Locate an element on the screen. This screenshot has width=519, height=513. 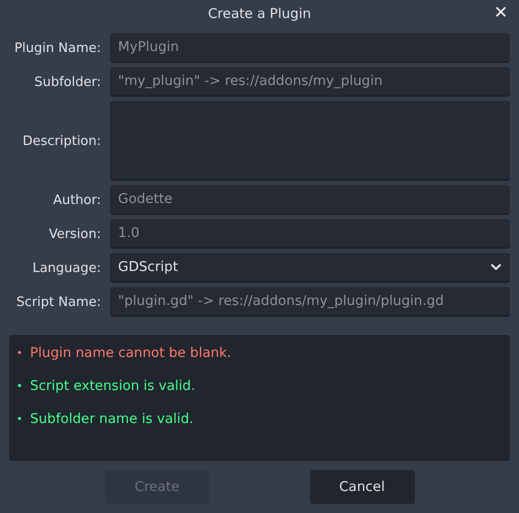
field-label: Author: is located at coordinates (76, 201).